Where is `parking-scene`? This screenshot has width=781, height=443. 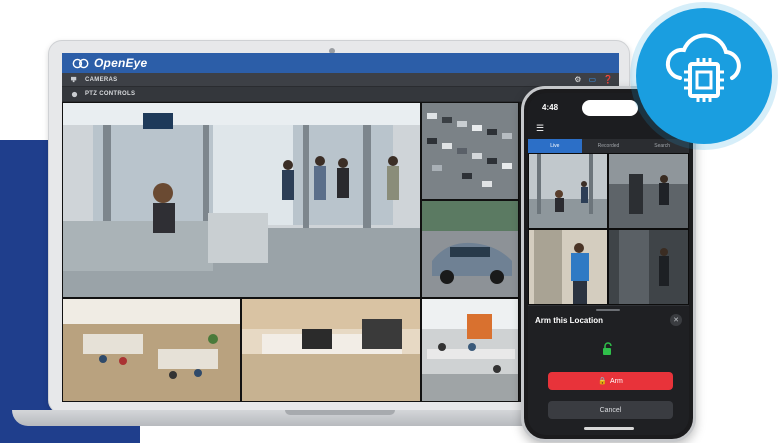
parking-scene is located at coordinates (470, 151).